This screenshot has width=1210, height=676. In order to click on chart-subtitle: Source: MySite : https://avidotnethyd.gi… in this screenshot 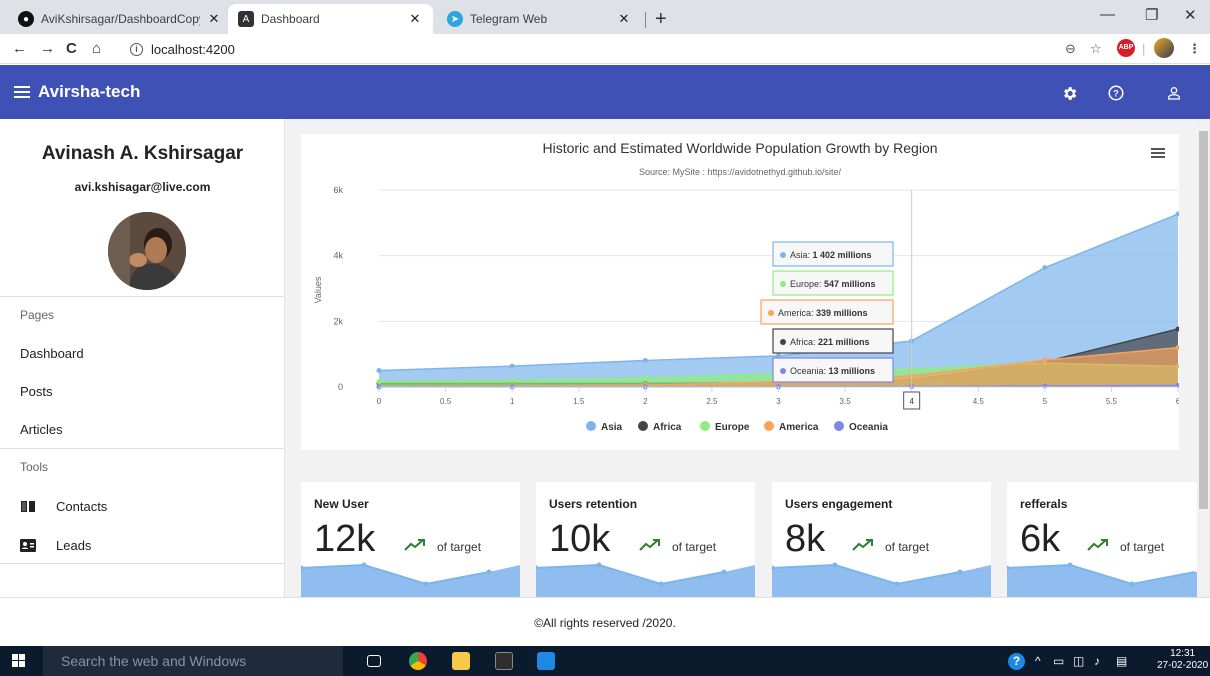, I will do `click(740, 172)`.